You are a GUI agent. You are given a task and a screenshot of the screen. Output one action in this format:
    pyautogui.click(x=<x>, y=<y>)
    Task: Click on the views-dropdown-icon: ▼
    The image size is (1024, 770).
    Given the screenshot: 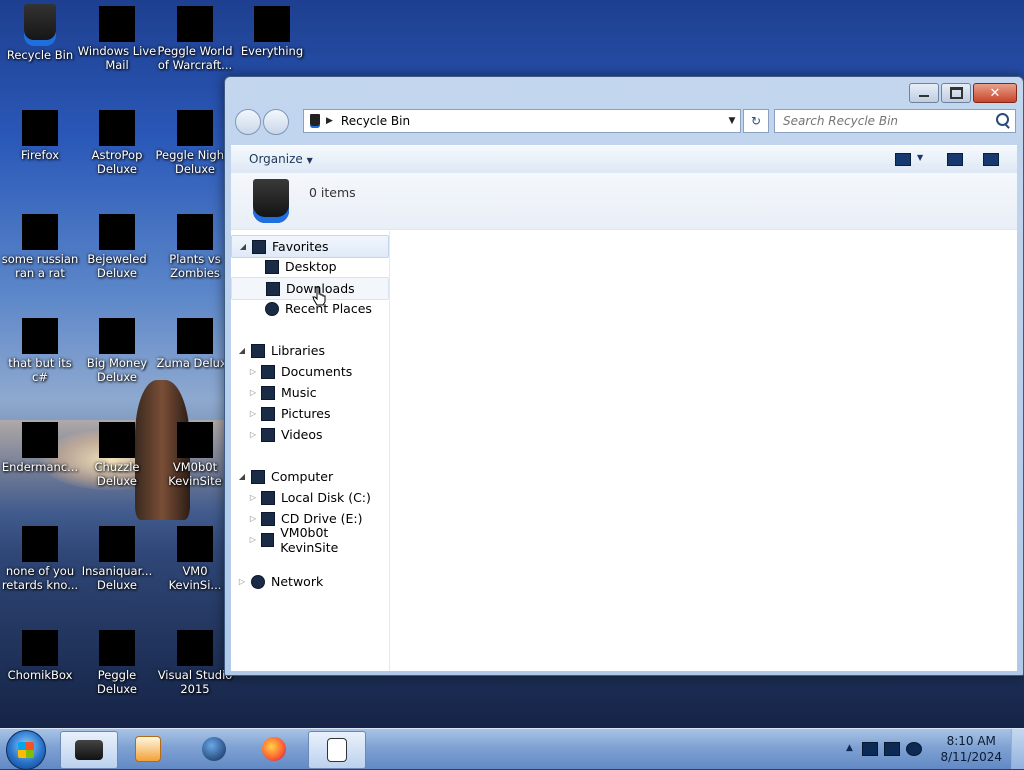 What is the action you would take?
    pyautogui.click(x=920, y=157)
    